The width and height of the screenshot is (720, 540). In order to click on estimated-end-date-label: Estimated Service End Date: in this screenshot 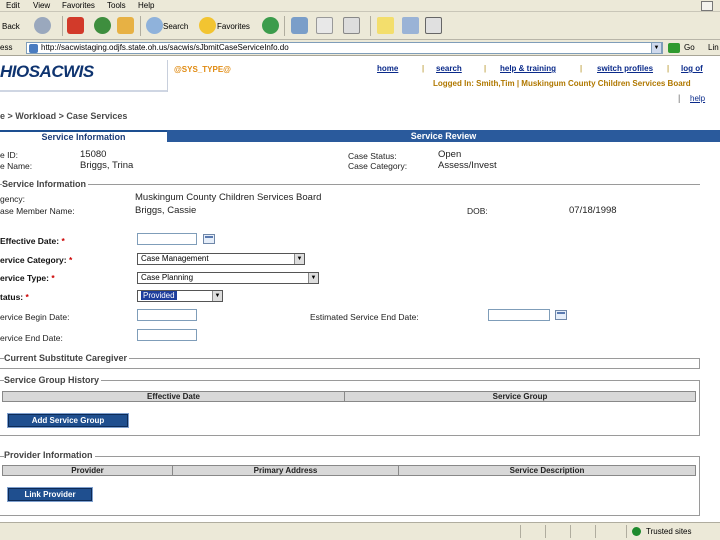, I will do `click(364, 317)`.